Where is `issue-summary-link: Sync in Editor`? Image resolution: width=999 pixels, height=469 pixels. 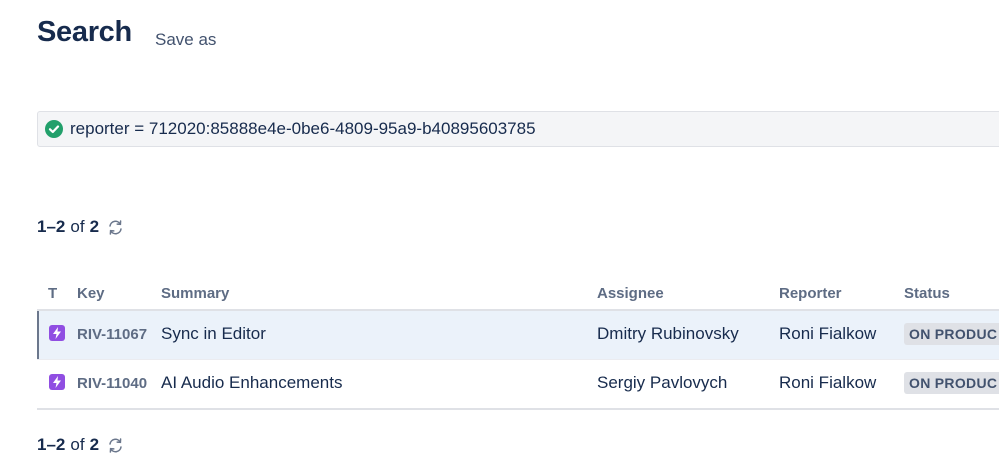 issue-summary-link: Sync in Editor is located at coordinates (213, 334).